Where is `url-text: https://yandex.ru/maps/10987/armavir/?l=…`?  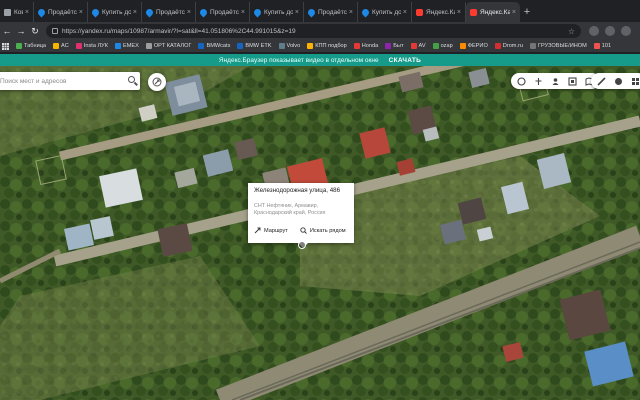 url-text: https://yandex.ru/maps/10987/armavir/?l=… is located at coordinates (179, 31).